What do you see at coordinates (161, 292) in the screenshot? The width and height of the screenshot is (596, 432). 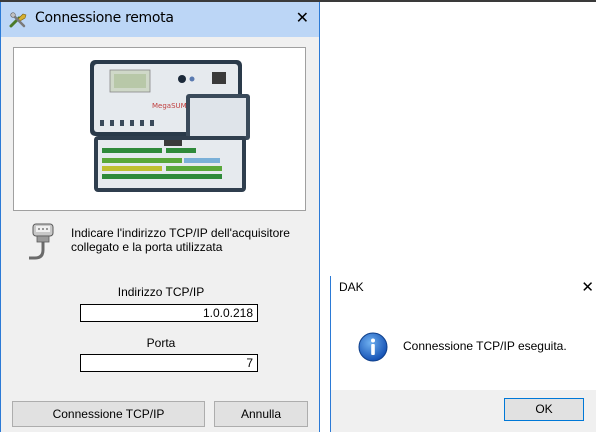 I see `ip-label: Indirizzo TCP/IP` at bounding box center [161, 292].